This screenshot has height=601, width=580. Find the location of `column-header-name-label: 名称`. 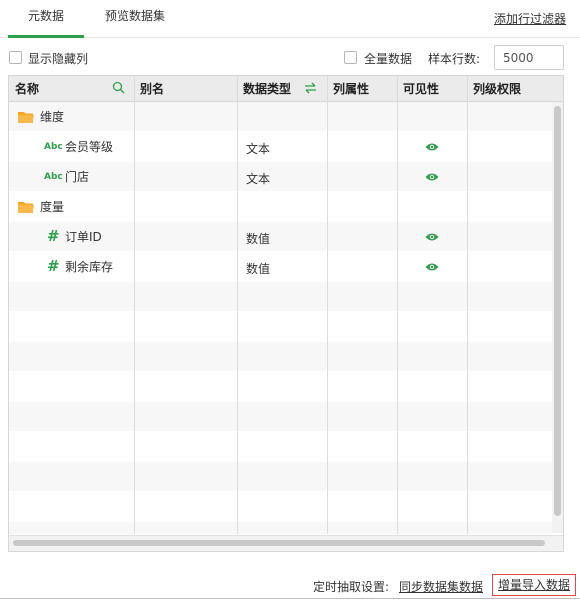

column-header-name-label: 名称 is located at coordinates (27, 89).